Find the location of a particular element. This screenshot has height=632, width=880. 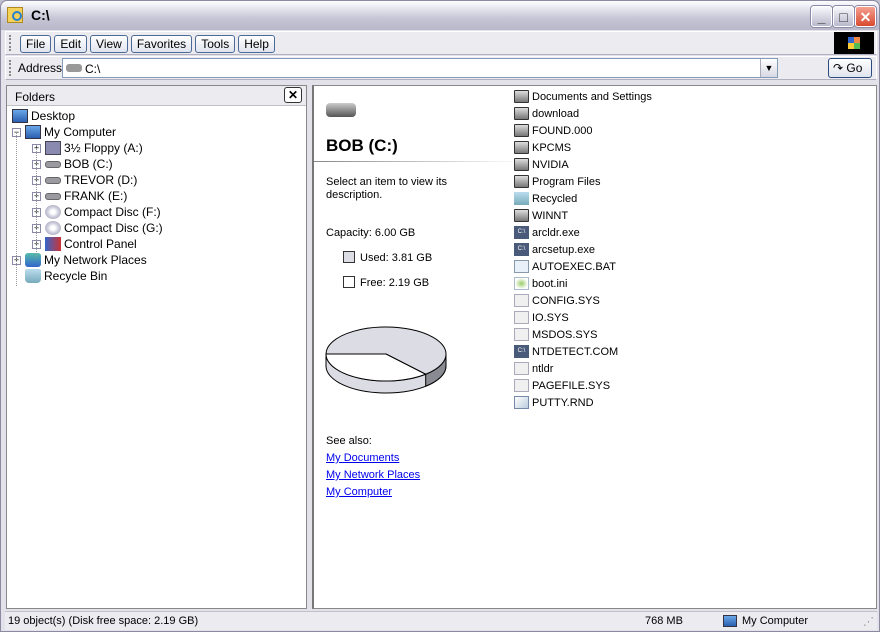

file-name: NTDETECT.COM is located at coordinates (575, 351).